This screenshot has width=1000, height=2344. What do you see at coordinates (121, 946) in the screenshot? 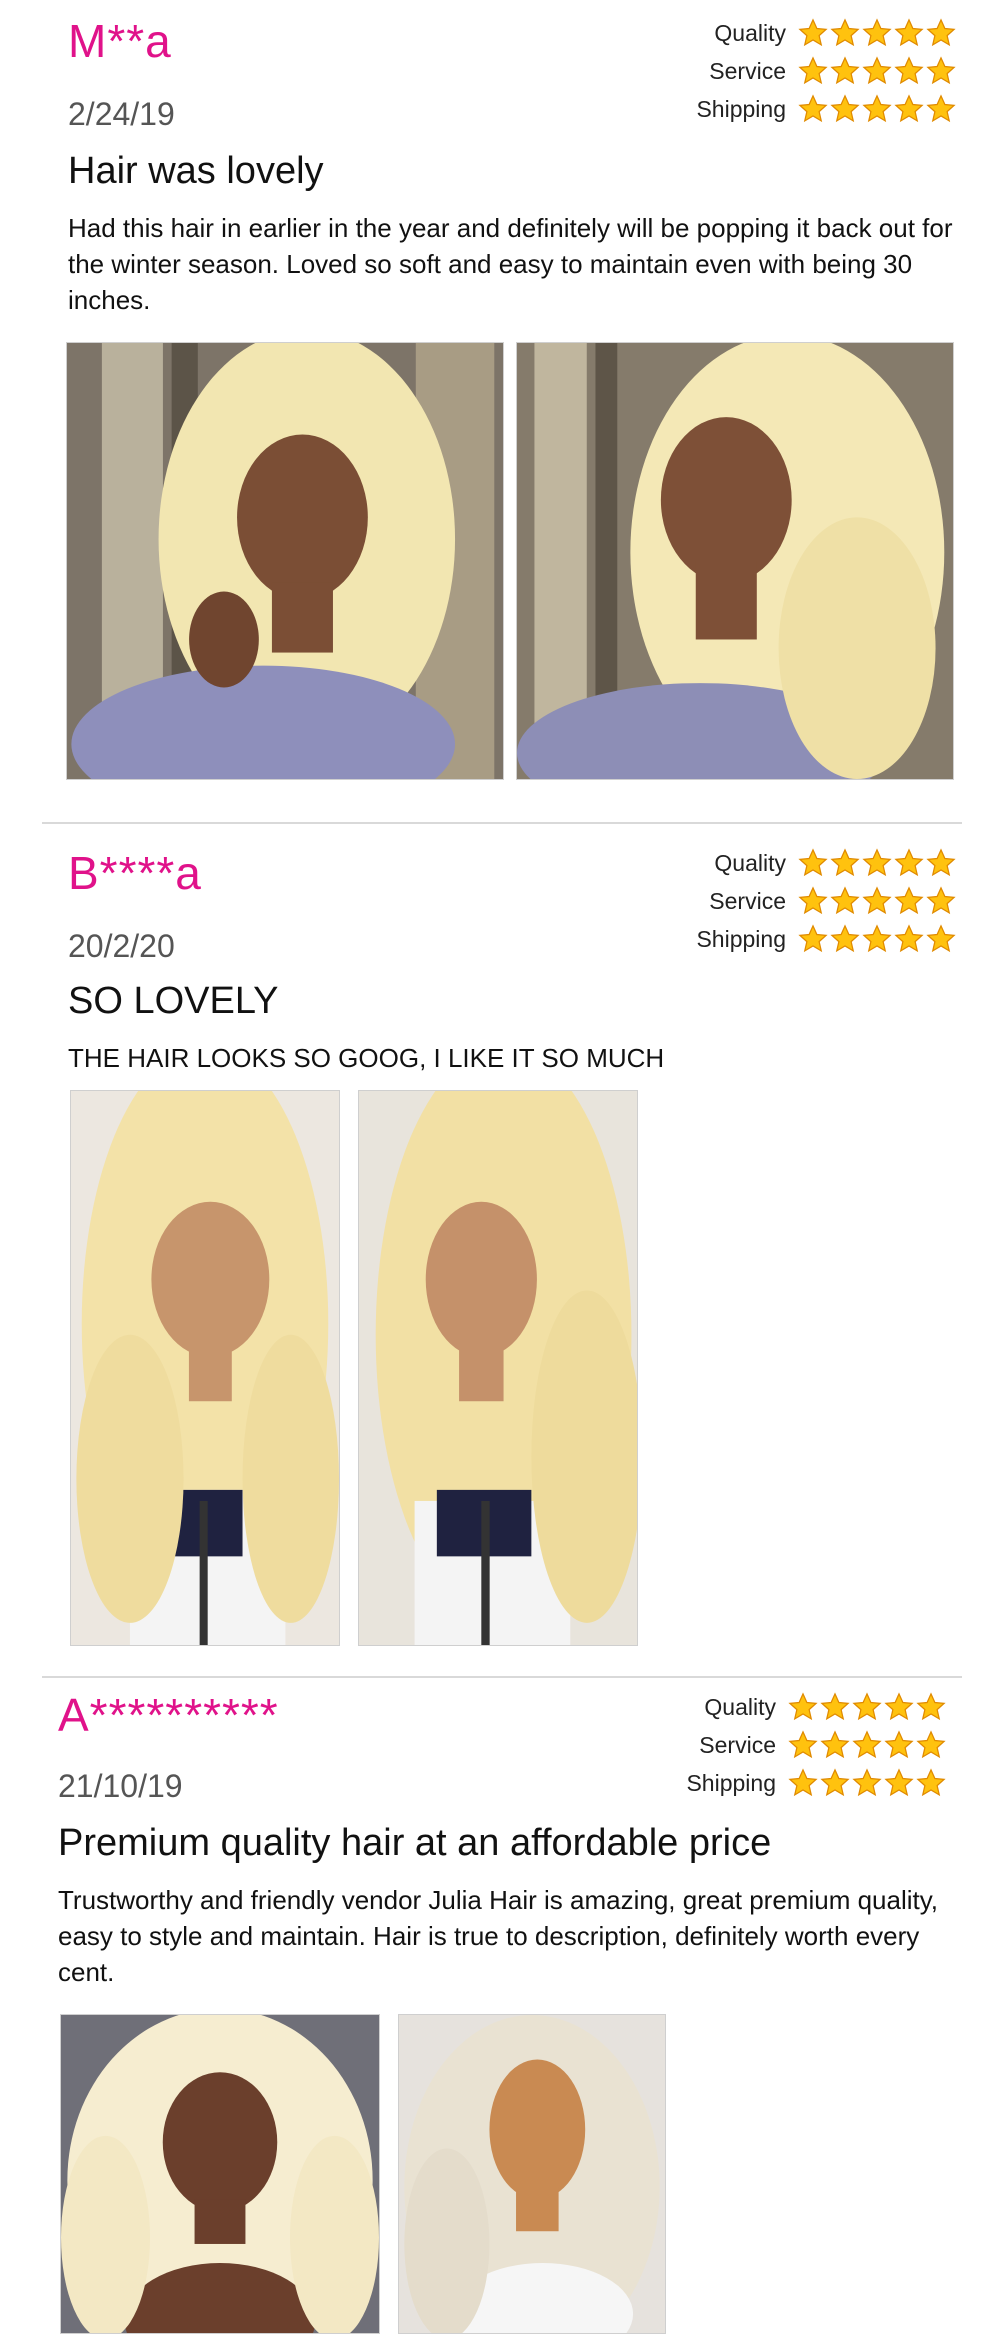
I see `review-date: 20/2/20` at bounding box center [121, 946].